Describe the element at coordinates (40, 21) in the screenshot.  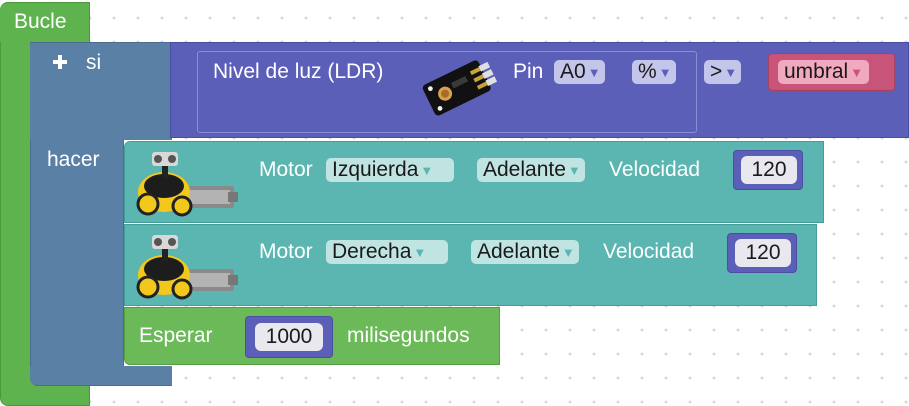
I see `loop-label: Bucle` at that location.